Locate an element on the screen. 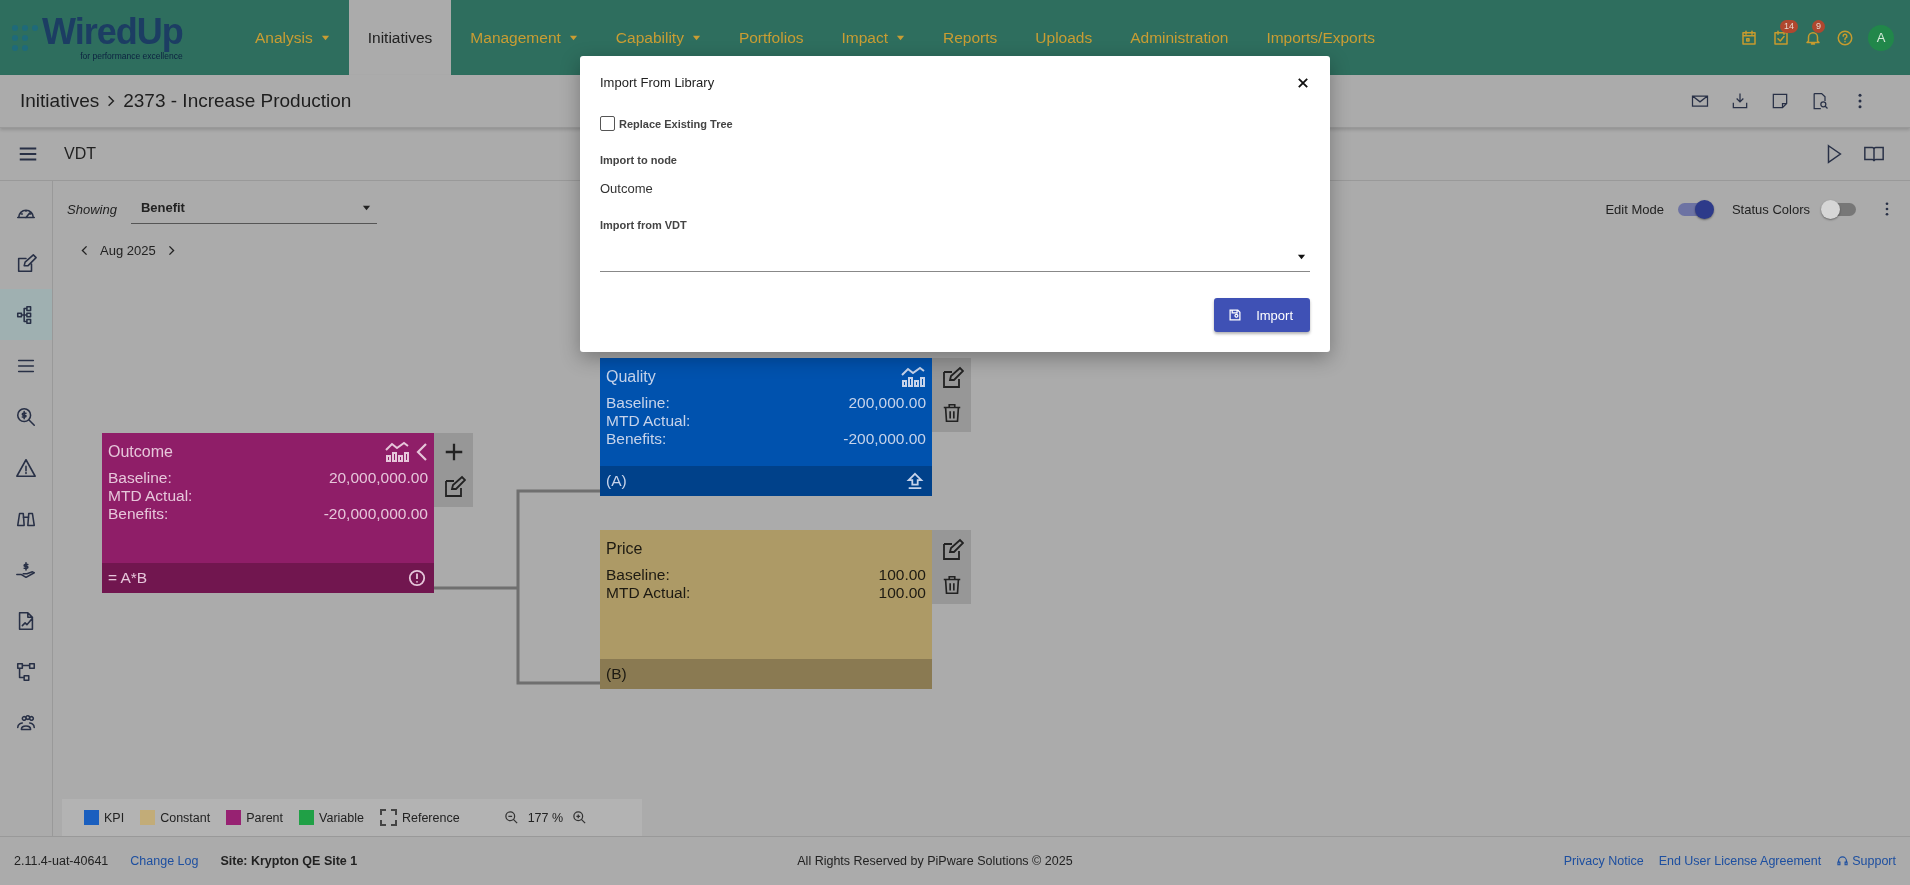 This screenshot has height=885, width=1910. count-badge: 9 is located at coordinates (1818, 26).